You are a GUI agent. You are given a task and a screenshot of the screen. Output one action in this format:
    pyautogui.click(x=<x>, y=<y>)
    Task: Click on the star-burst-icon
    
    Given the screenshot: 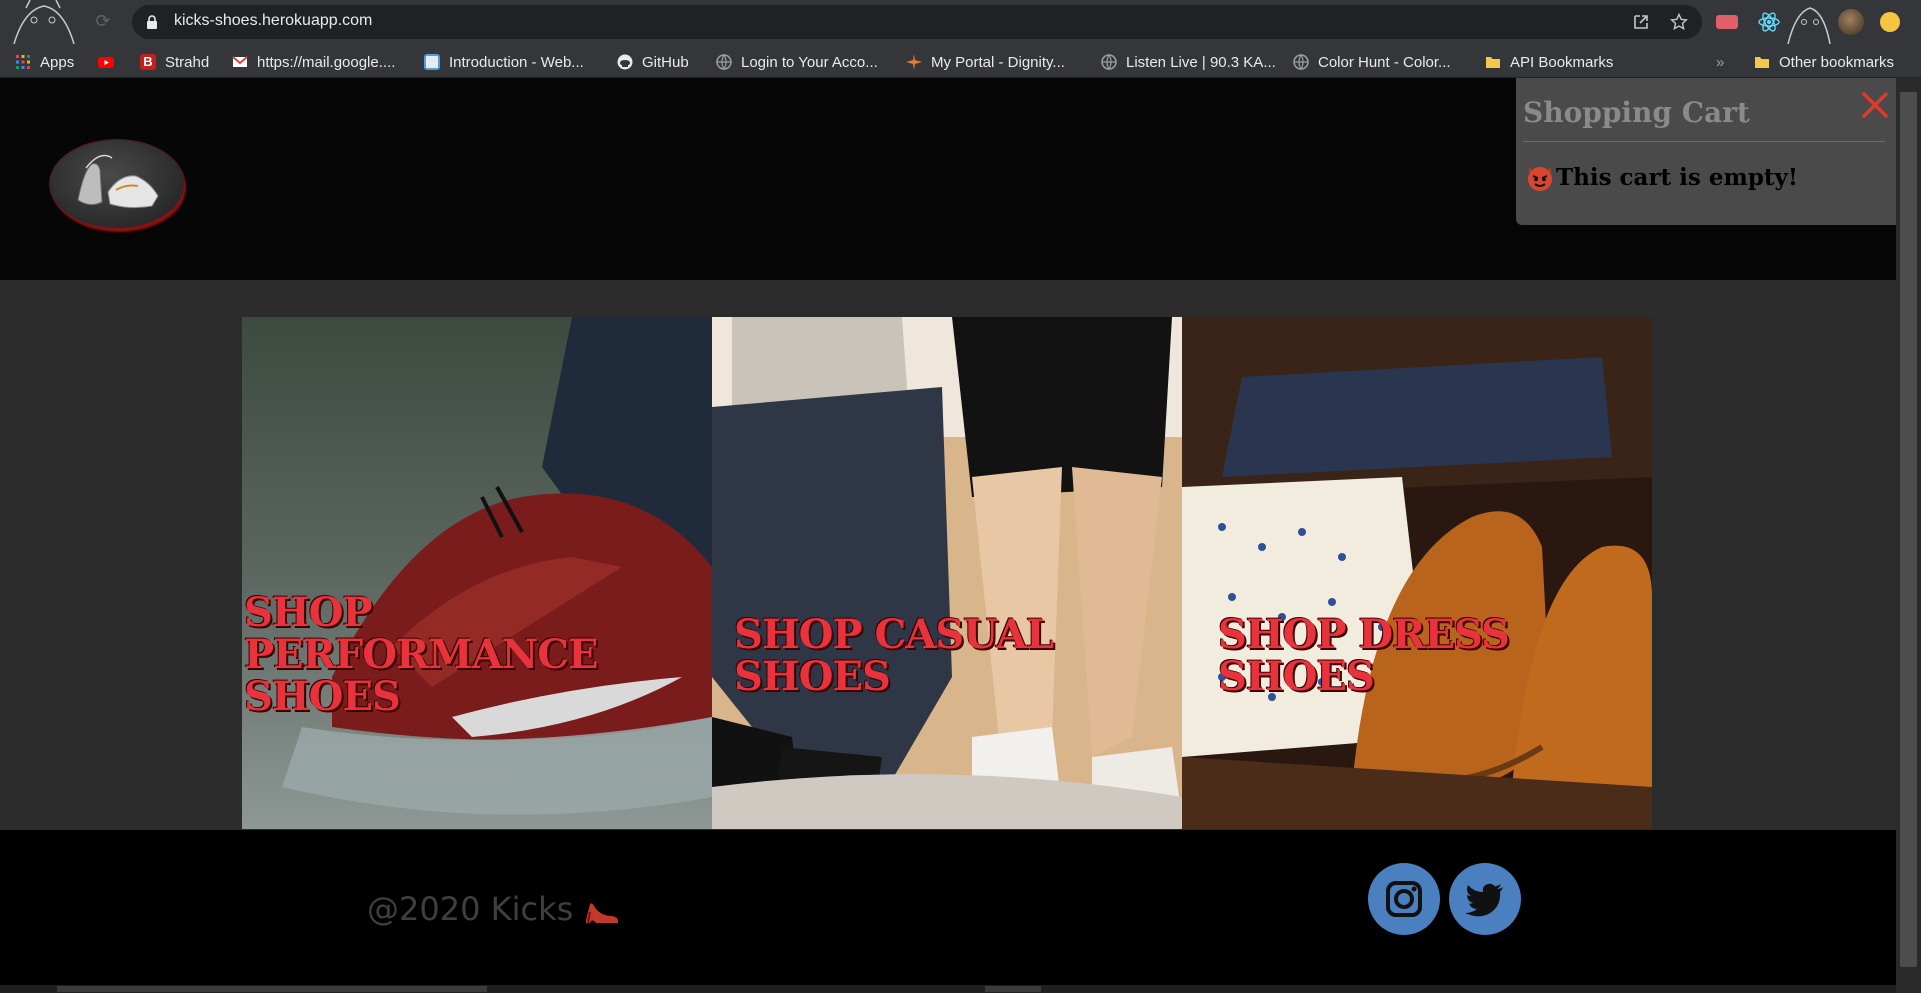 What is the action you would take?
    pyautogui.click(x=914, y=62)
    